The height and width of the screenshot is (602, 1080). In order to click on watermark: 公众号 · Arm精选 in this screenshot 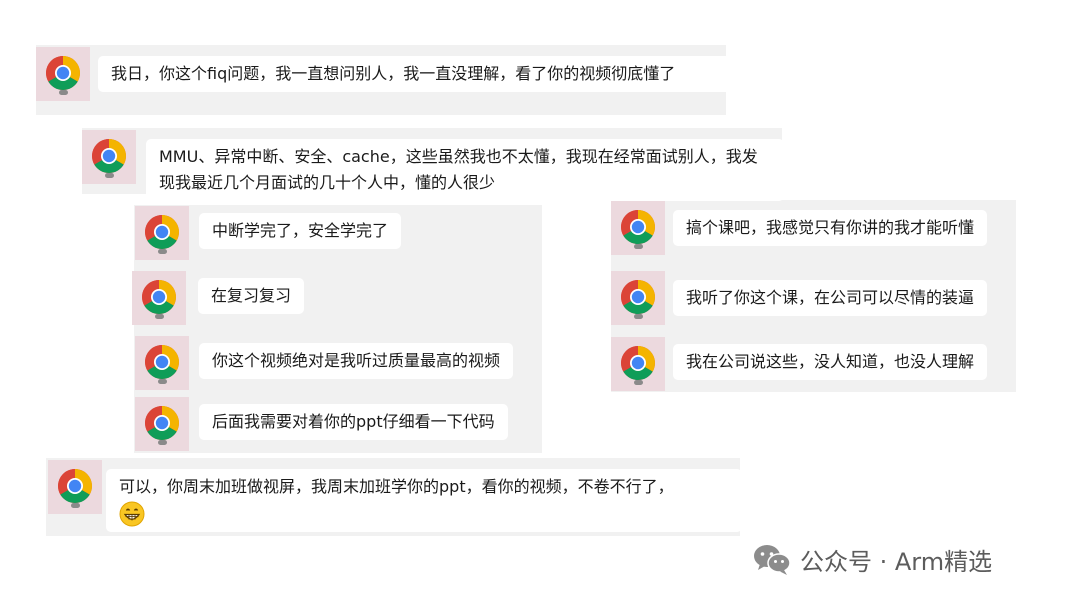, I will do `click(872, 559)`.